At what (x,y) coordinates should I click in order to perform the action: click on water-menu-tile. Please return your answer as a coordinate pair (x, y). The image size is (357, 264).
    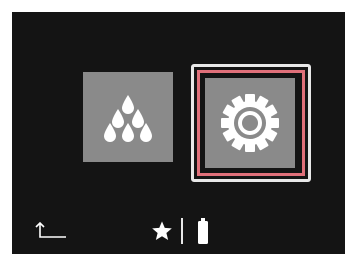
    Looking at the image, I should click on (128, 117).